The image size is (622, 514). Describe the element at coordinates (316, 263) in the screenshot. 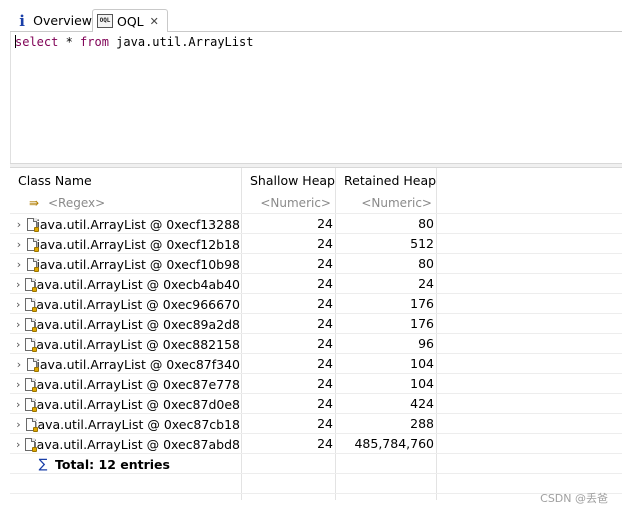

I see `table-row: › java.util.ArrayList @ 0xecf10b98 24 80` at that location.